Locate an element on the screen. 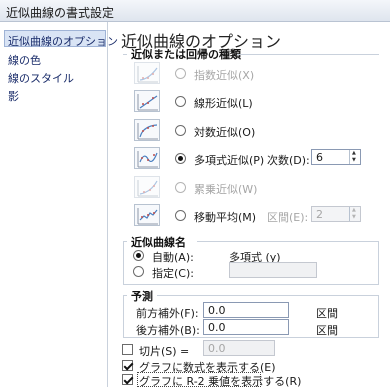 The width and height of the screenshot is (390, 387). custom-name-field is located at coordinates (273, 270).